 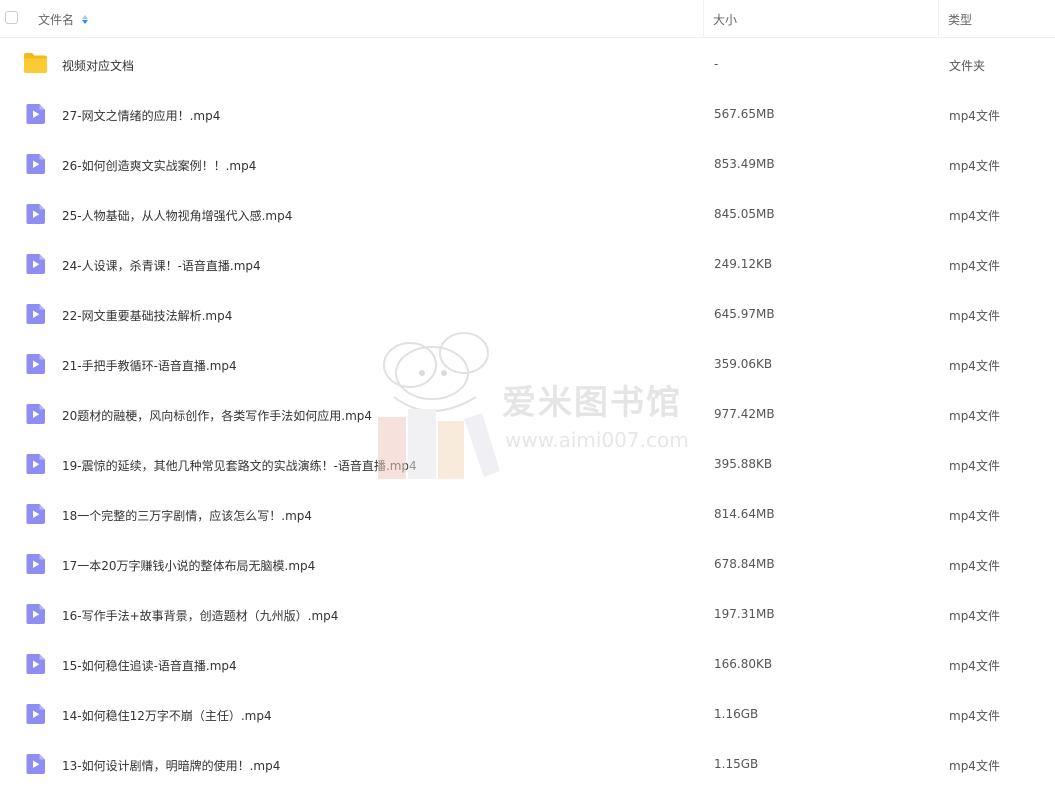 What do you see at coordinates (736, 764) in the screenshot?
I see `file-size: 1.15GB` at bounding box center [736, 764].